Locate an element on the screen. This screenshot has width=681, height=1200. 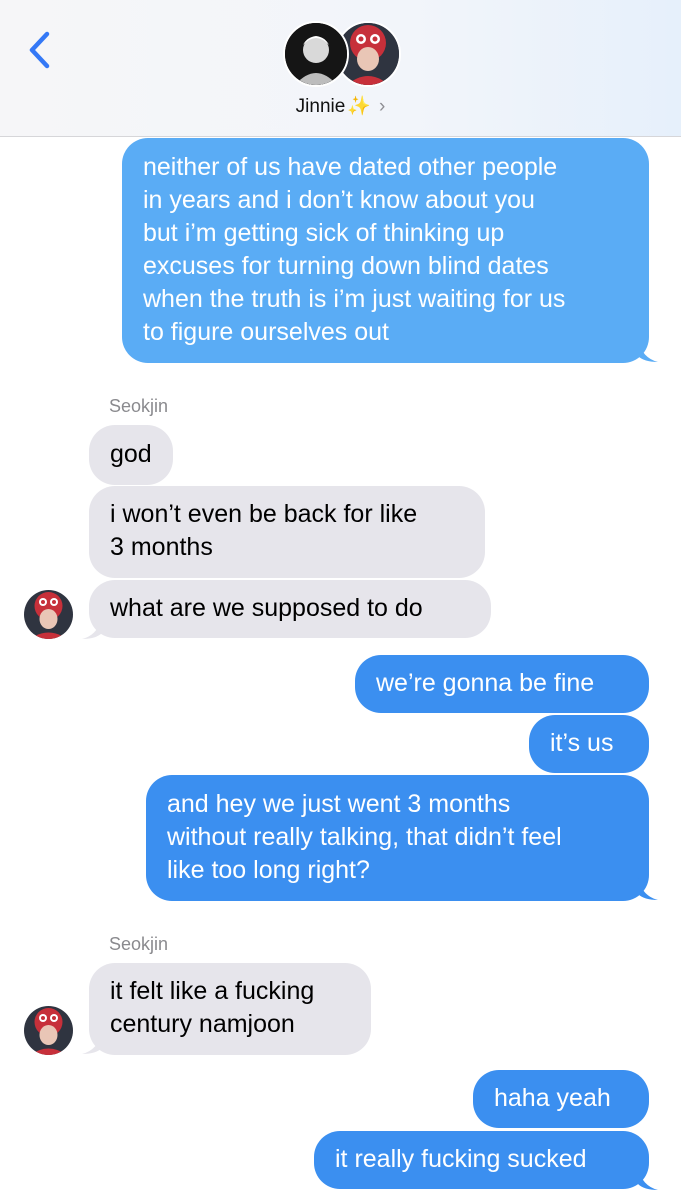
message-bubble-incoming: it felt like a fucking century namjoon is located at coordinates (230, 1009).